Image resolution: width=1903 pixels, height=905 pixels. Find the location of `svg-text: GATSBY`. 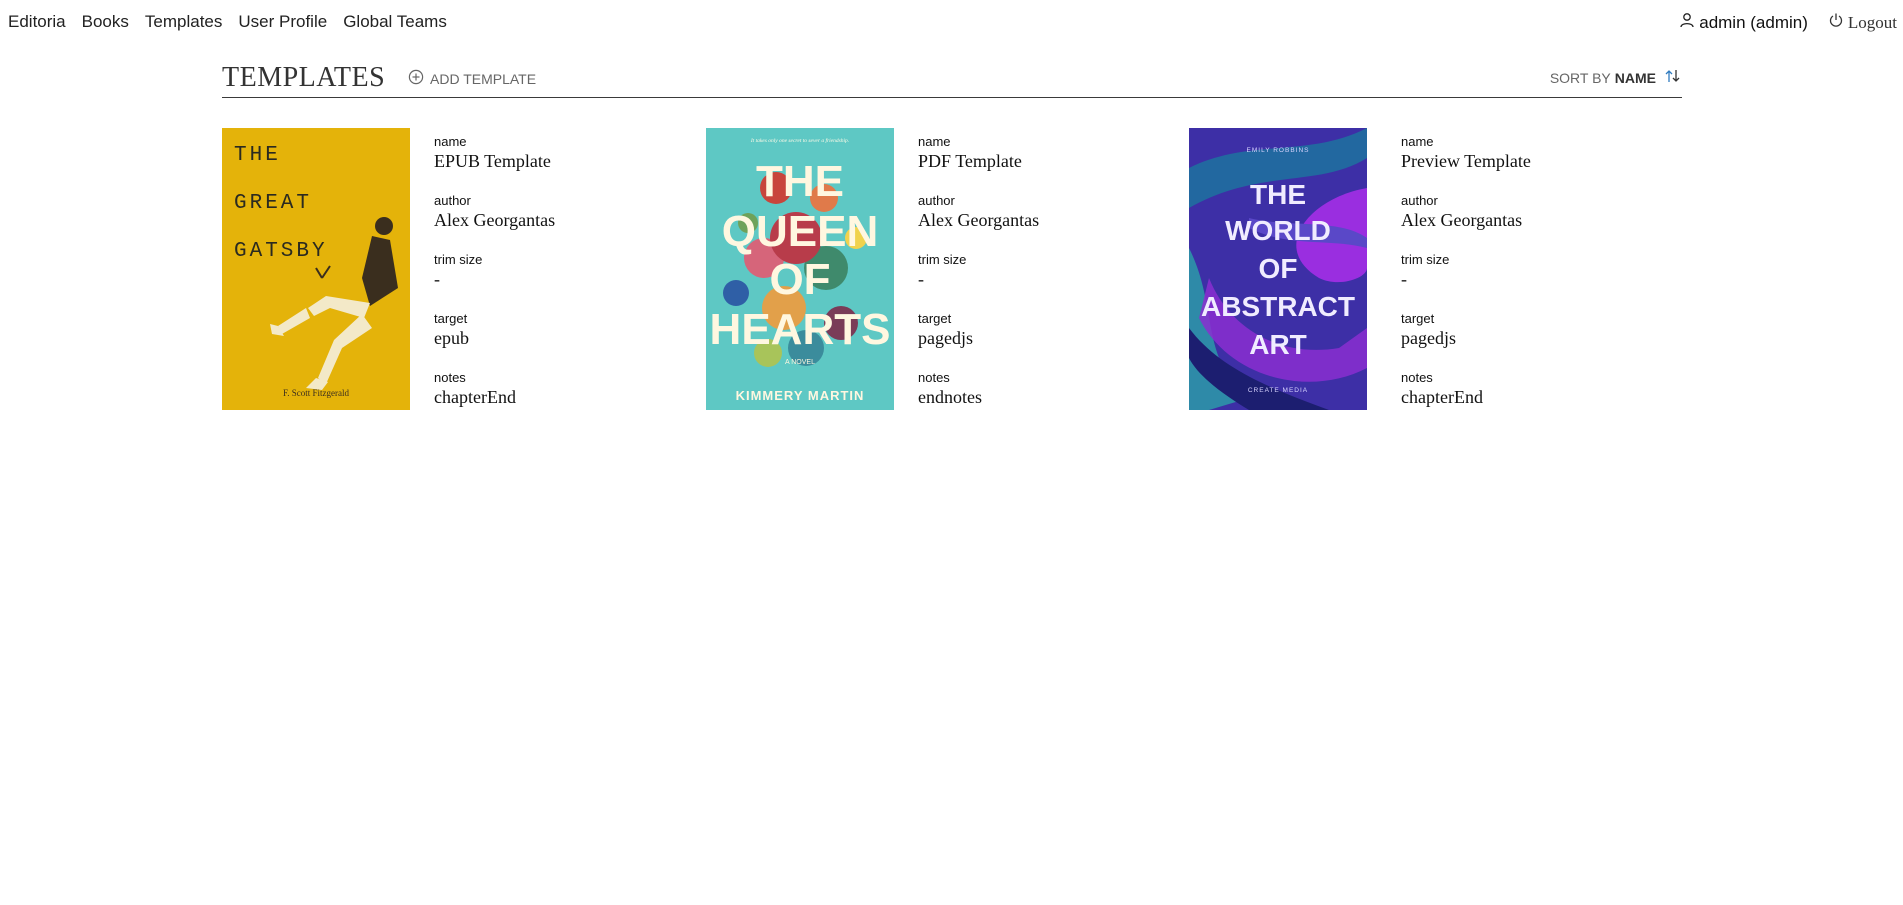

svg-text: GATSBY is located at coordinates (281, 251).